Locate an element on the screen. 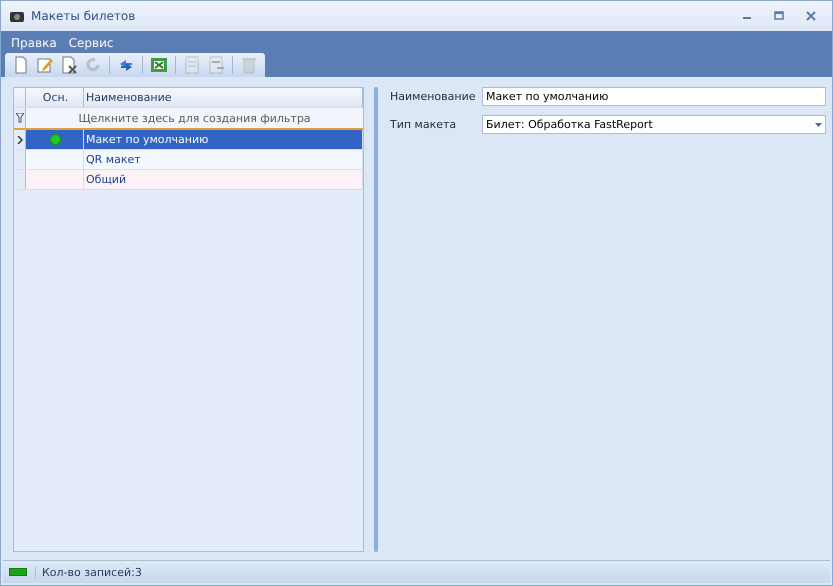  filter-icon is located at coordinates (20, 118).